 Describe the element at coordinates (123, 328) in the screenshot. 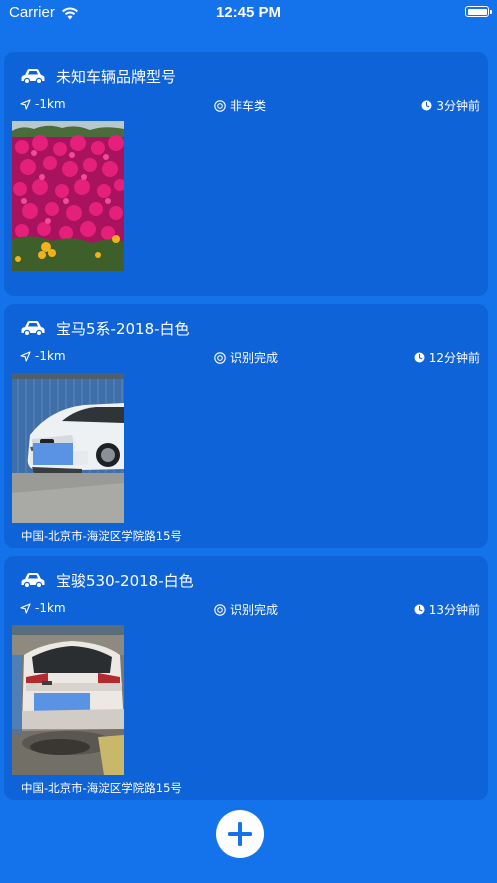

I see `card-title: 宝马5系-2018-白色` at that location.